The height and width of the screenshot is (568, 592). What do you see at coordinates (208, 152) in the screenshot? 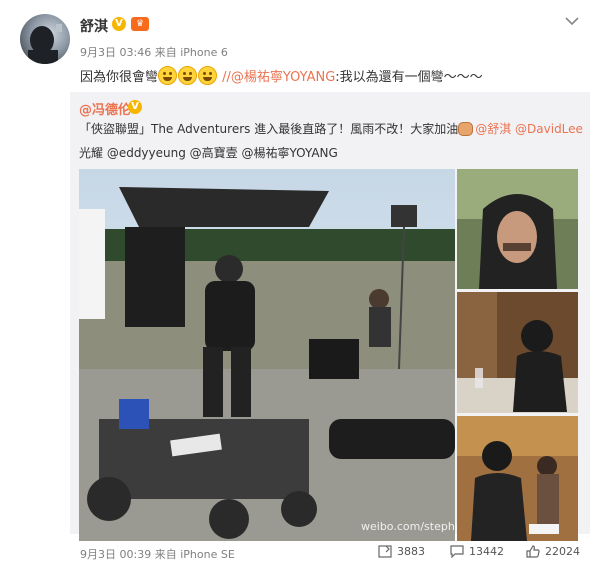
I see `original-text-line-2: 光耀 @eddyyeung @高寶壹 @楊祐寧YOYANG` at bounding box center [208, 152].